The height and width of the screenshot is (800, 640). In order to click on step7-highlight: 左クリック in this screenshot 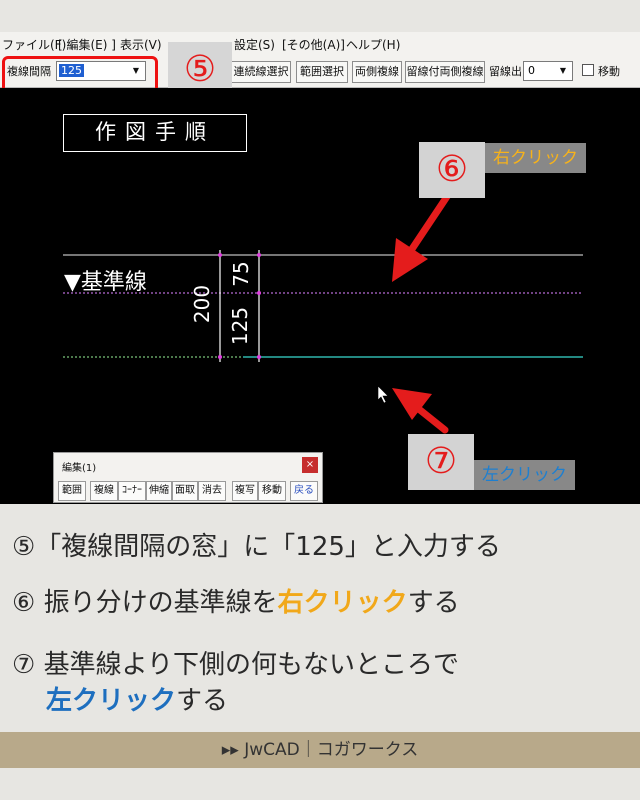, I will do `click(111, 701)`.